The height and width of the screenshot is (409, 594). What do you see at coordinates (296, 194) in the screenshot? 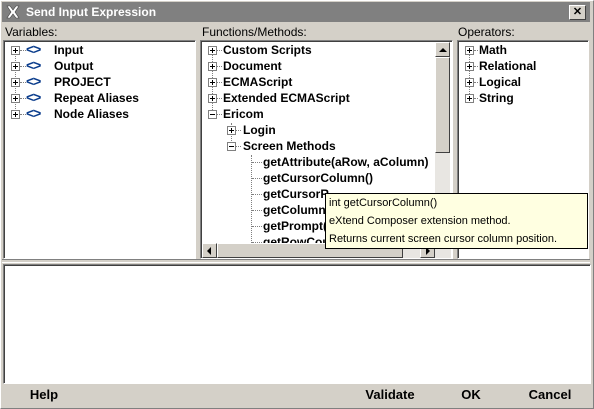
I see `method-get-cursor-row: getCursorR` at bounding box center [296, 194].